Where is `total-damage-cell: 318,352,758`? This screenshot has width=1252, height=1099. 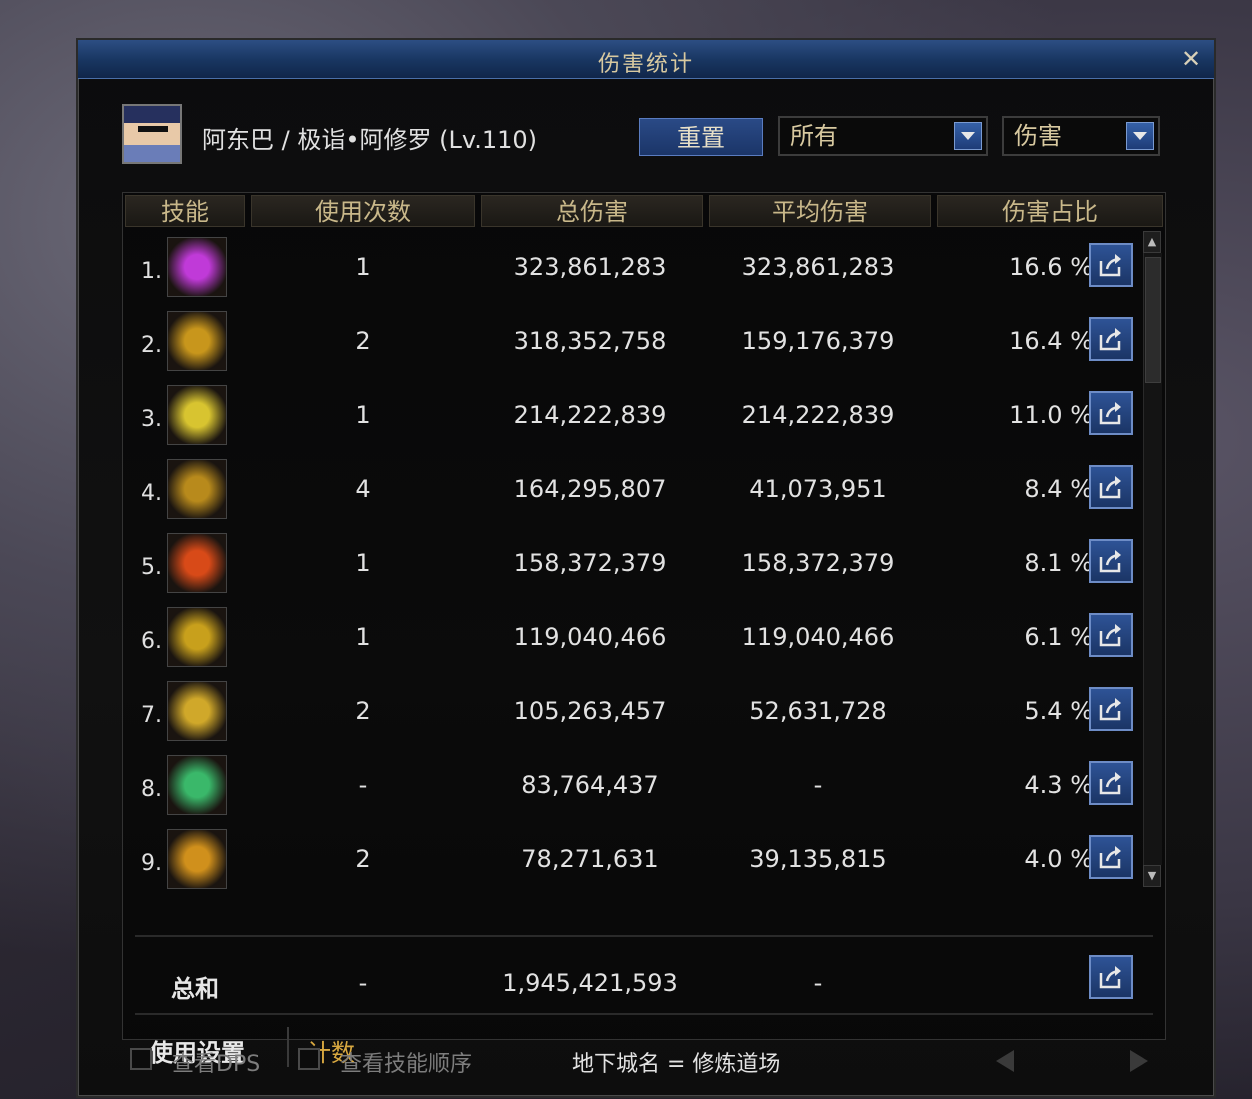
total-damage-cell: 318,352,758 is located at coordinates (590, 341).